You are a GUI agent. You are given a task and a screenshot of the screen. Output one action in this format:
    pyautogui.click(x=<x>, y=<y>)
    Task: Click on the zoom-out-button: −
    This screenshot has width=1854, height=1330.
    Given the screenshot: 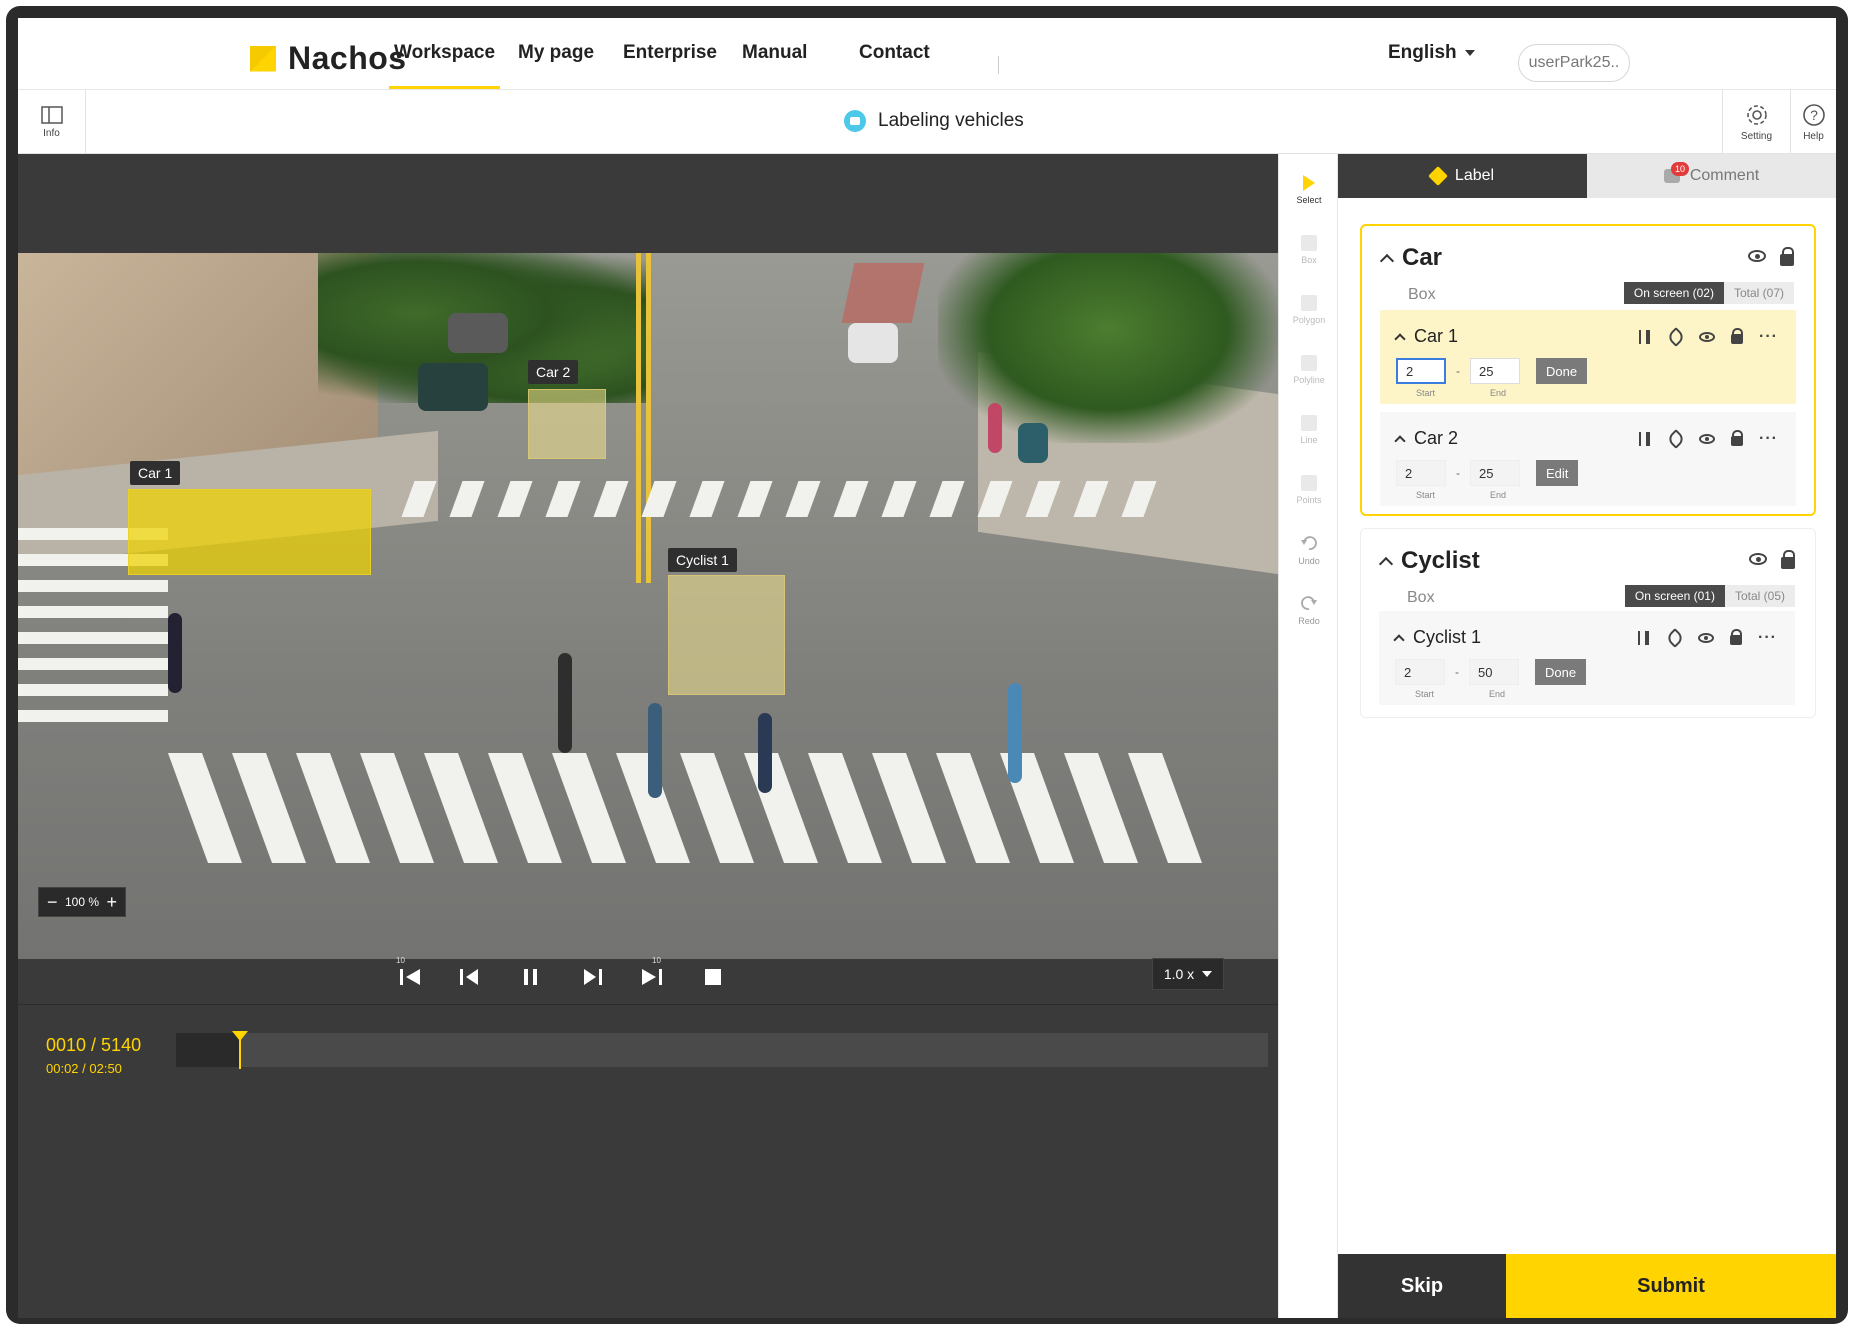 What is the action you would take?
    pyautogui.click(x=52, y=902)
    